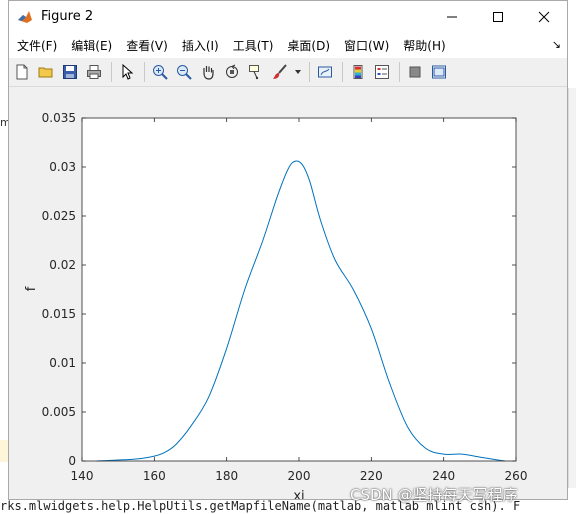 This screenshot has height=514, width=576. I want to click on menu-help: 帮助(H), so click(428, 45).